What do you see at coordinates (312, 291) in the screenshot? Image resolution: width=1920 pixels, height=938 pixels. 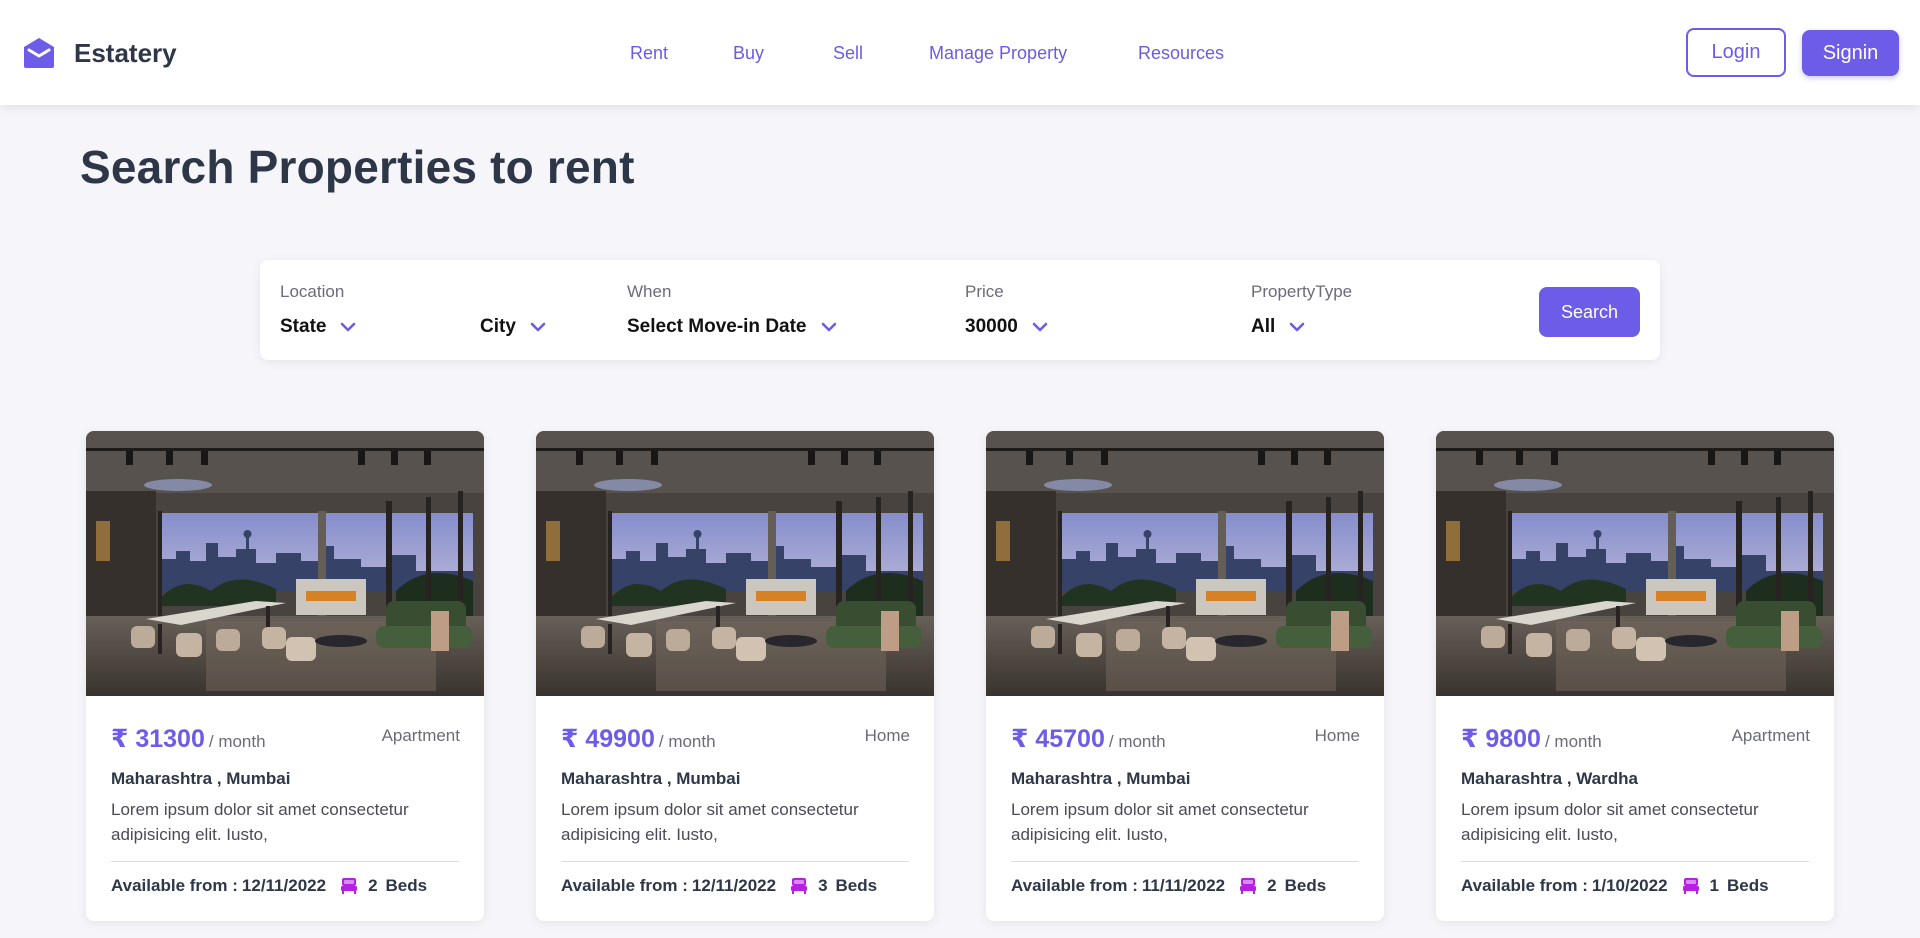 I see `location-label: Location` at bounding box center [312, 291].